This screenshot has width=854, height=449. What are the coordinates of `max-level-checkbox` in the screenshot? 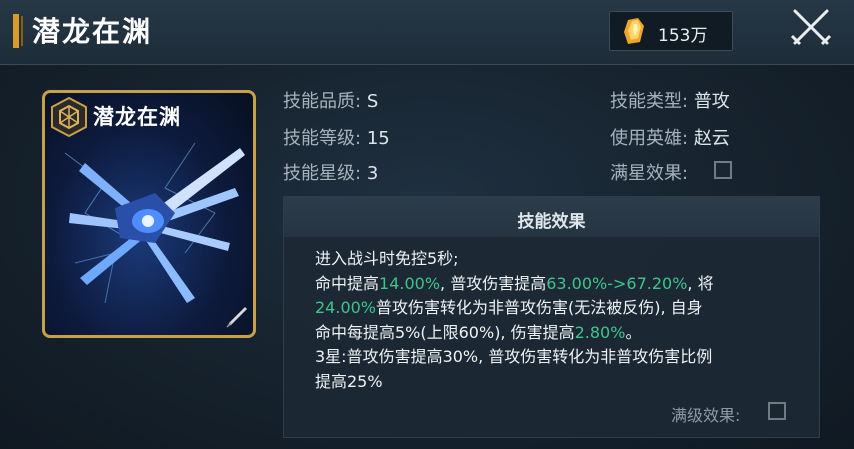 It's located at (777, 411).